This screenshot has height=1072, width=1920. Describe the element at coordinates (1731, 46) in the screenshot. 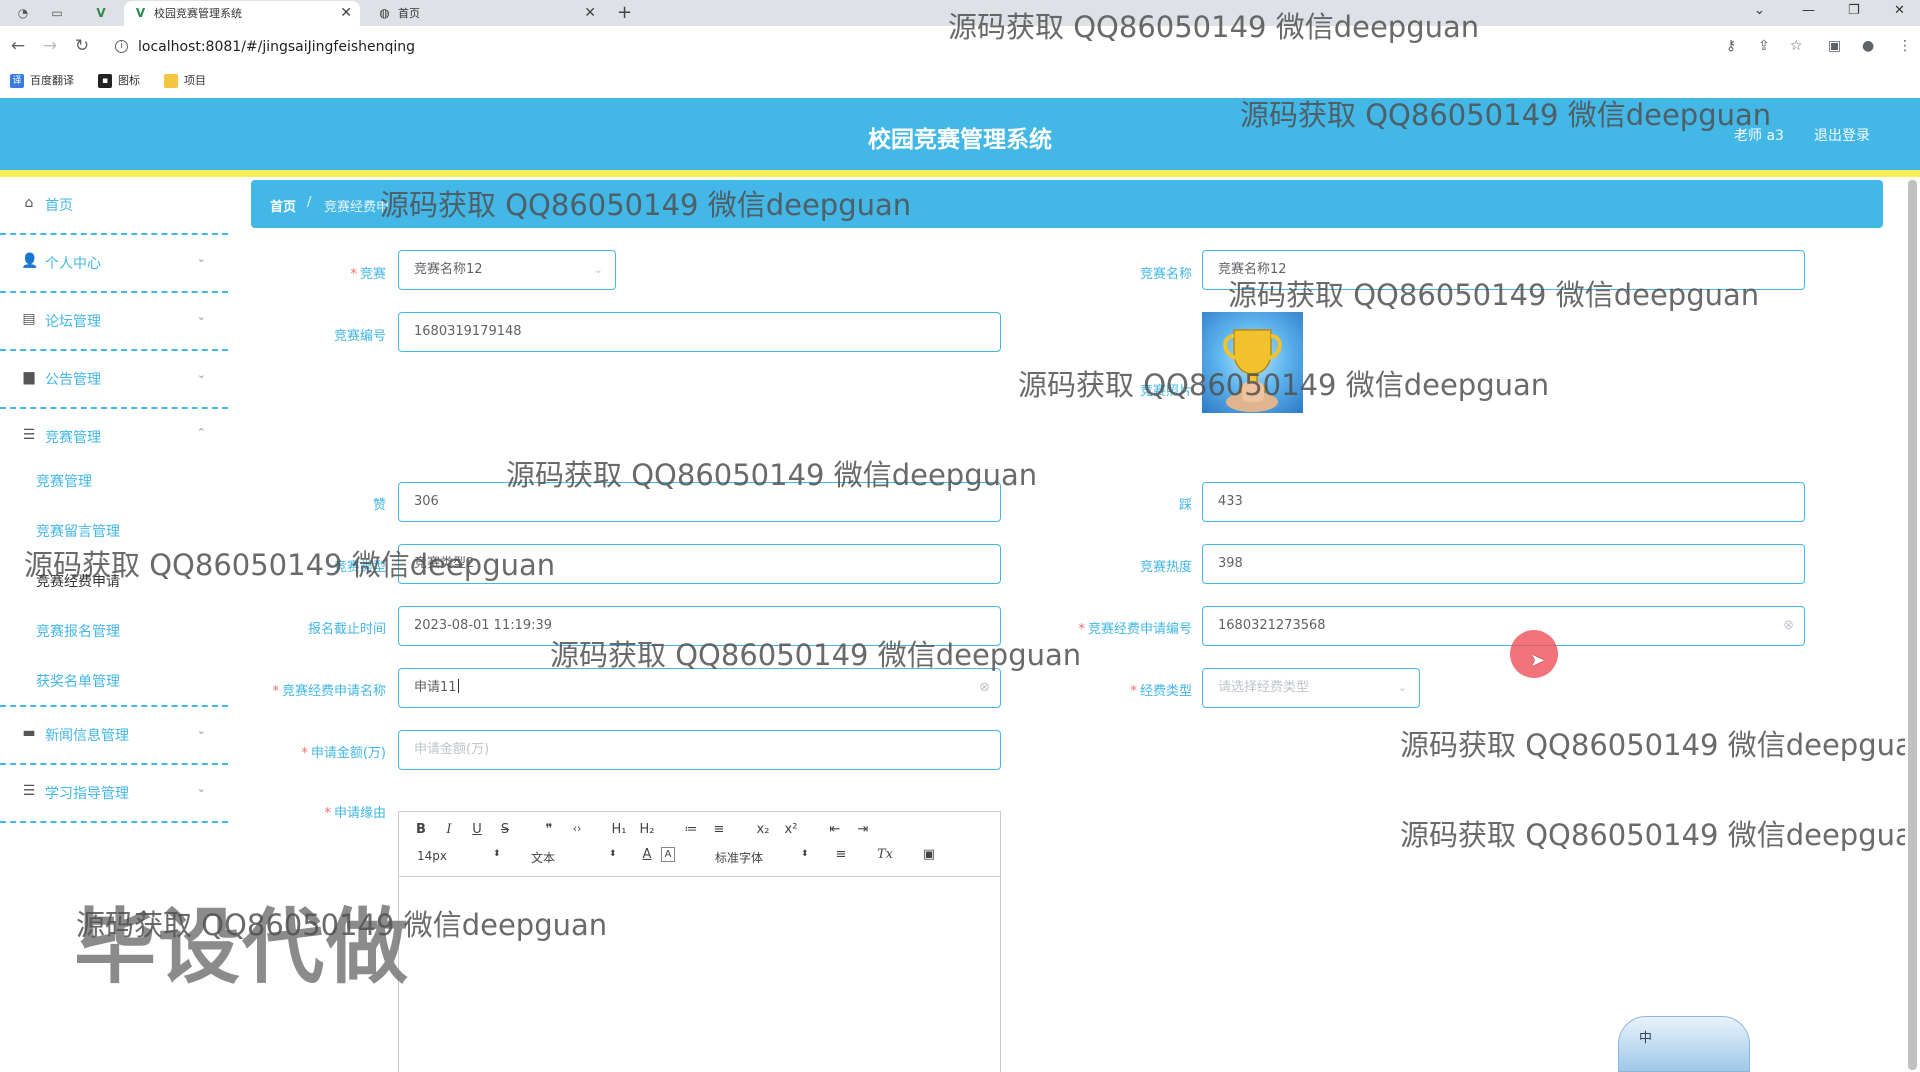

I see `key-icon: ⚷` at that location.